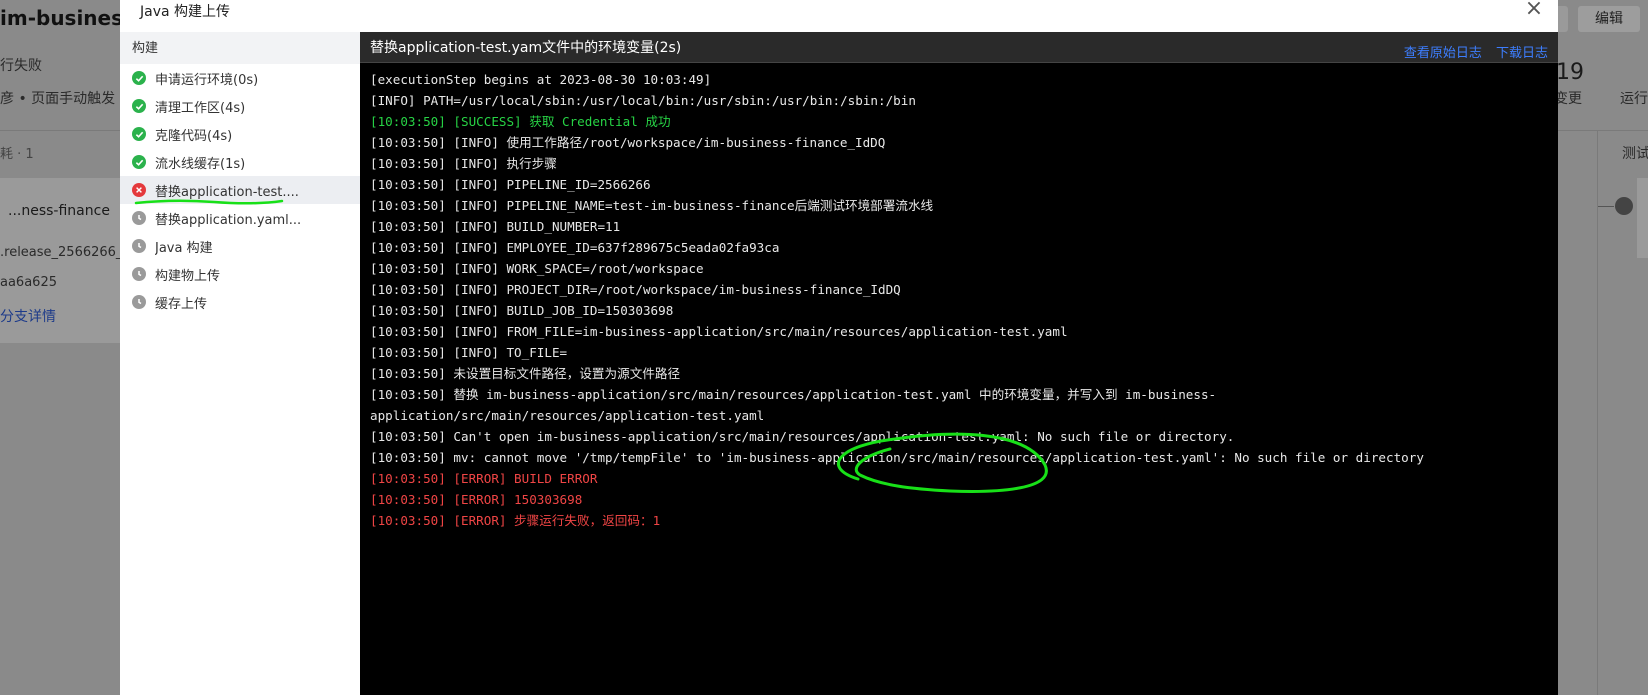 The height and width of the screenshot is (695, 1648). I want to click on step-item-java-build: Java 构建, so click(240, 246).